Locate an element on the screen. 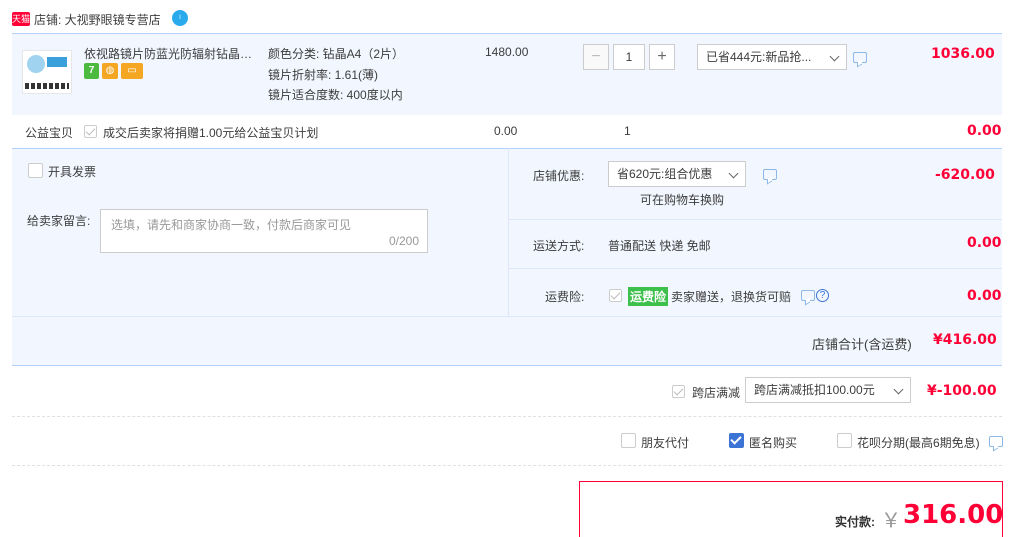 Image resolution: width=1009 pixels, height=537 pixels. item-thumbnail is located at coordinates (47, 72).